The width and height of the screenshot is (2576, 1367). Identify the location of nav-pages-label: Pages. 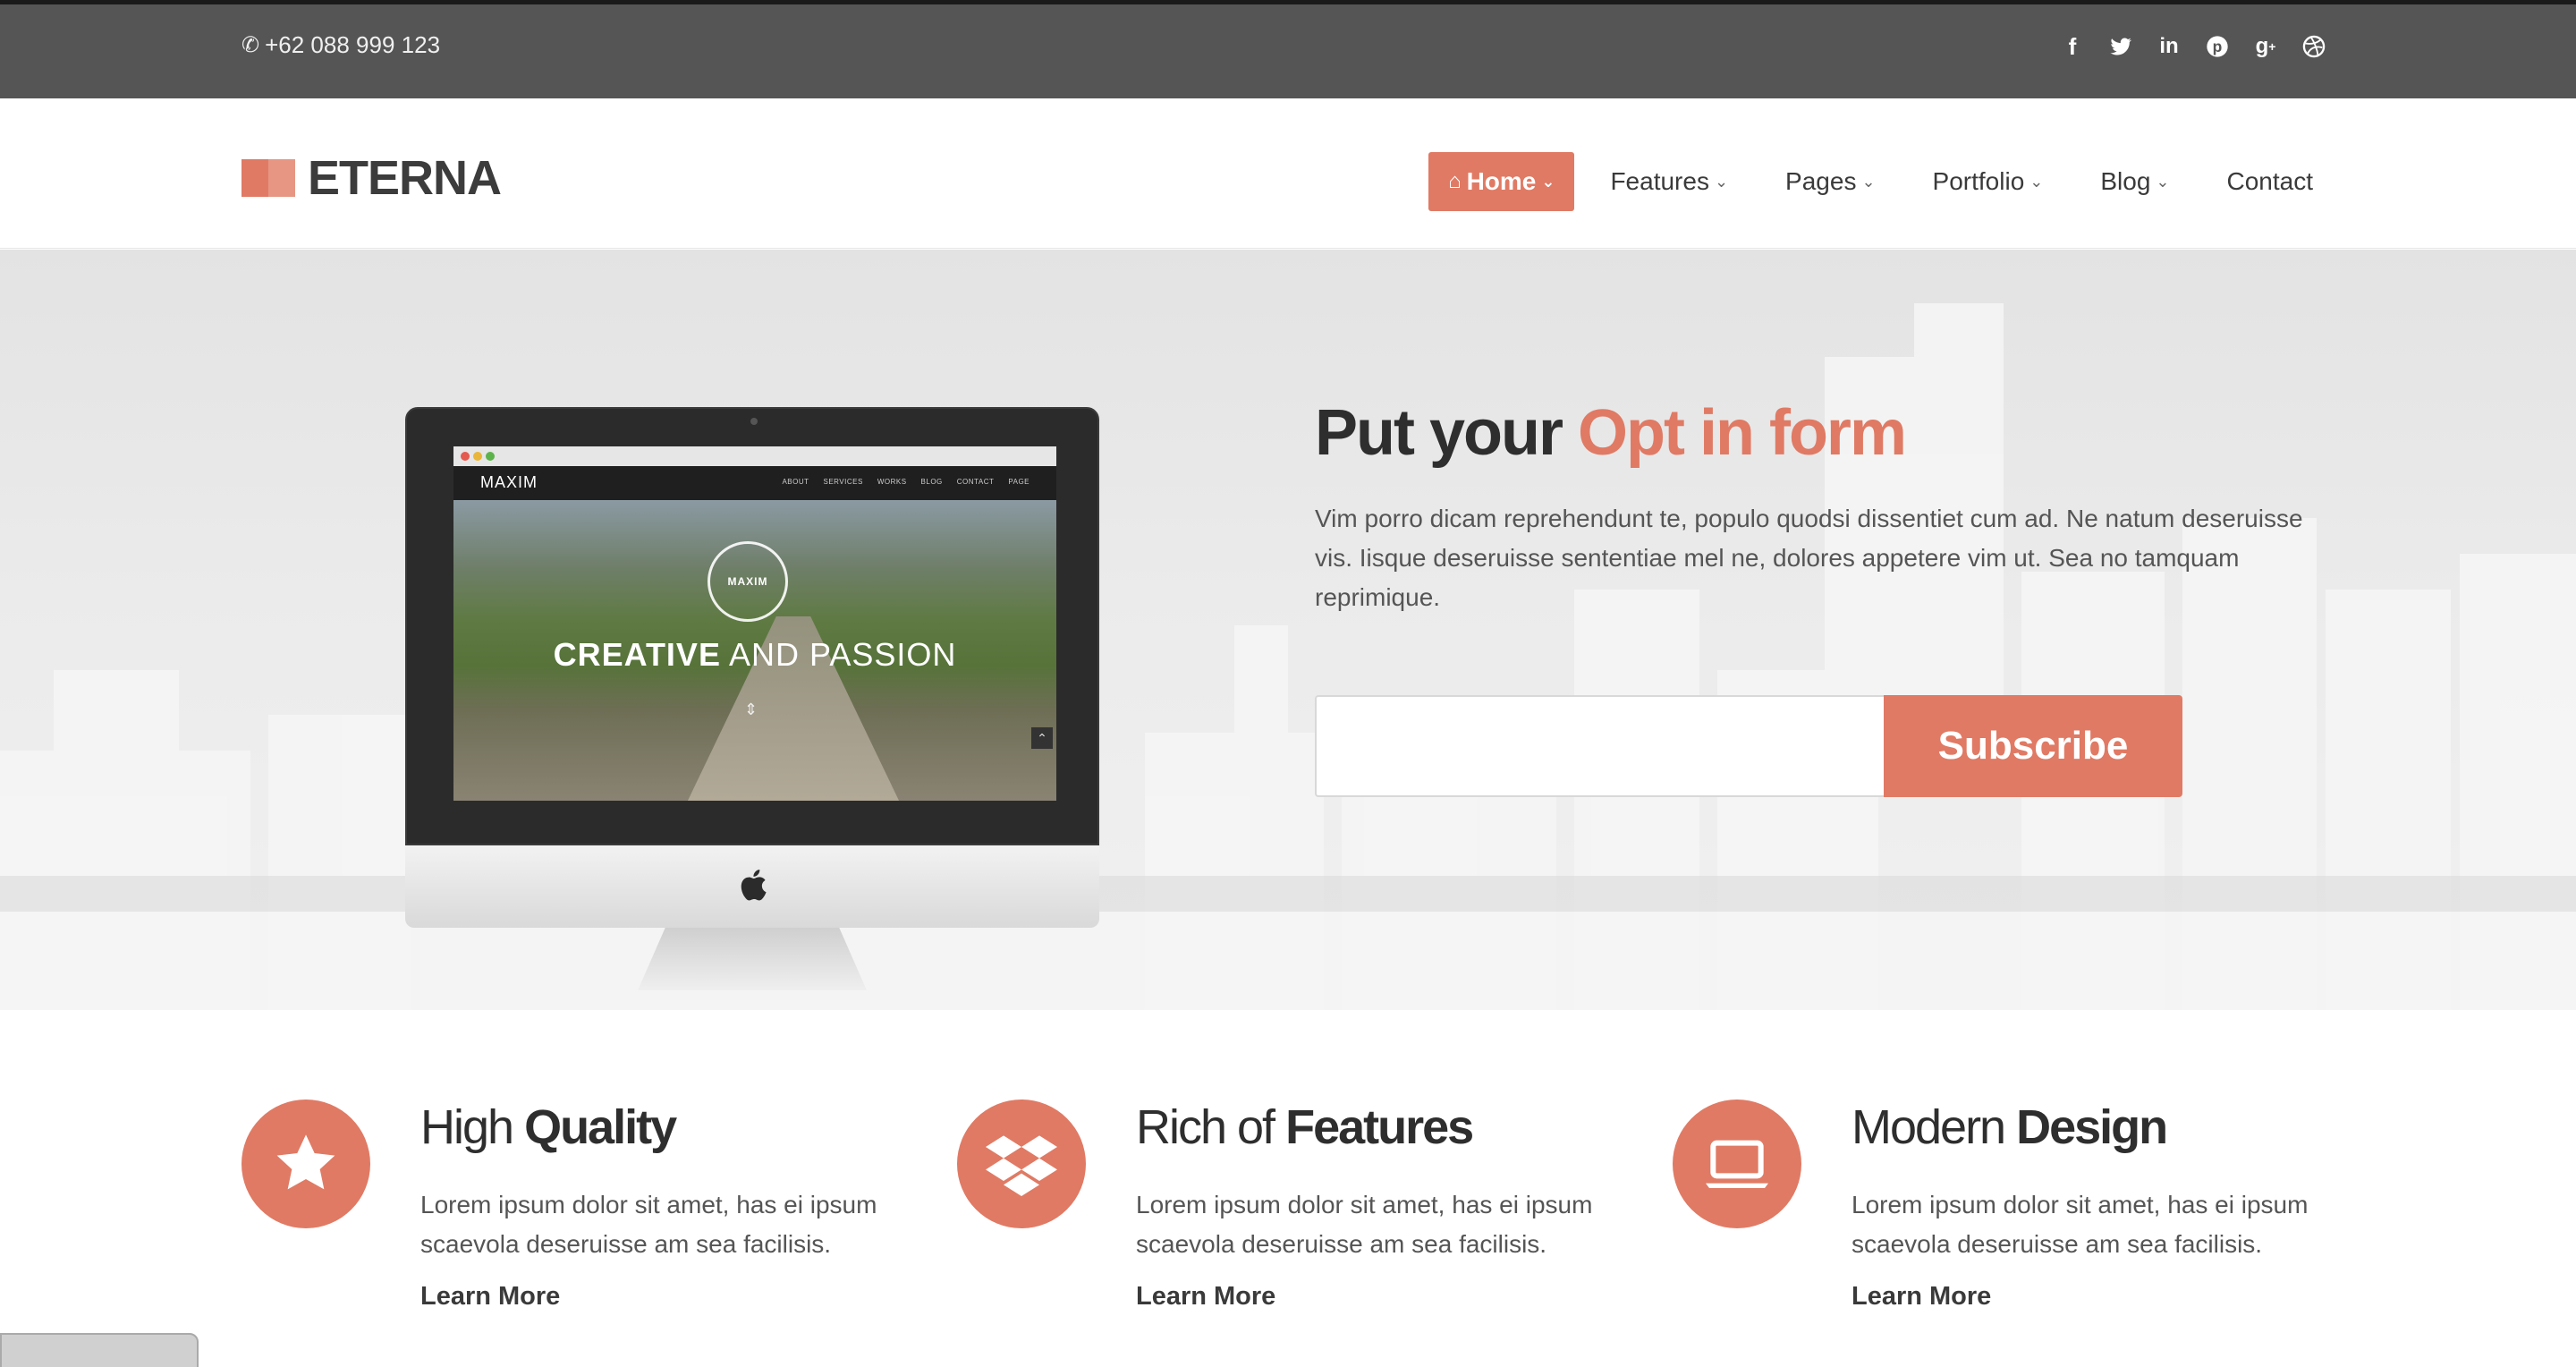
(1821, 181).